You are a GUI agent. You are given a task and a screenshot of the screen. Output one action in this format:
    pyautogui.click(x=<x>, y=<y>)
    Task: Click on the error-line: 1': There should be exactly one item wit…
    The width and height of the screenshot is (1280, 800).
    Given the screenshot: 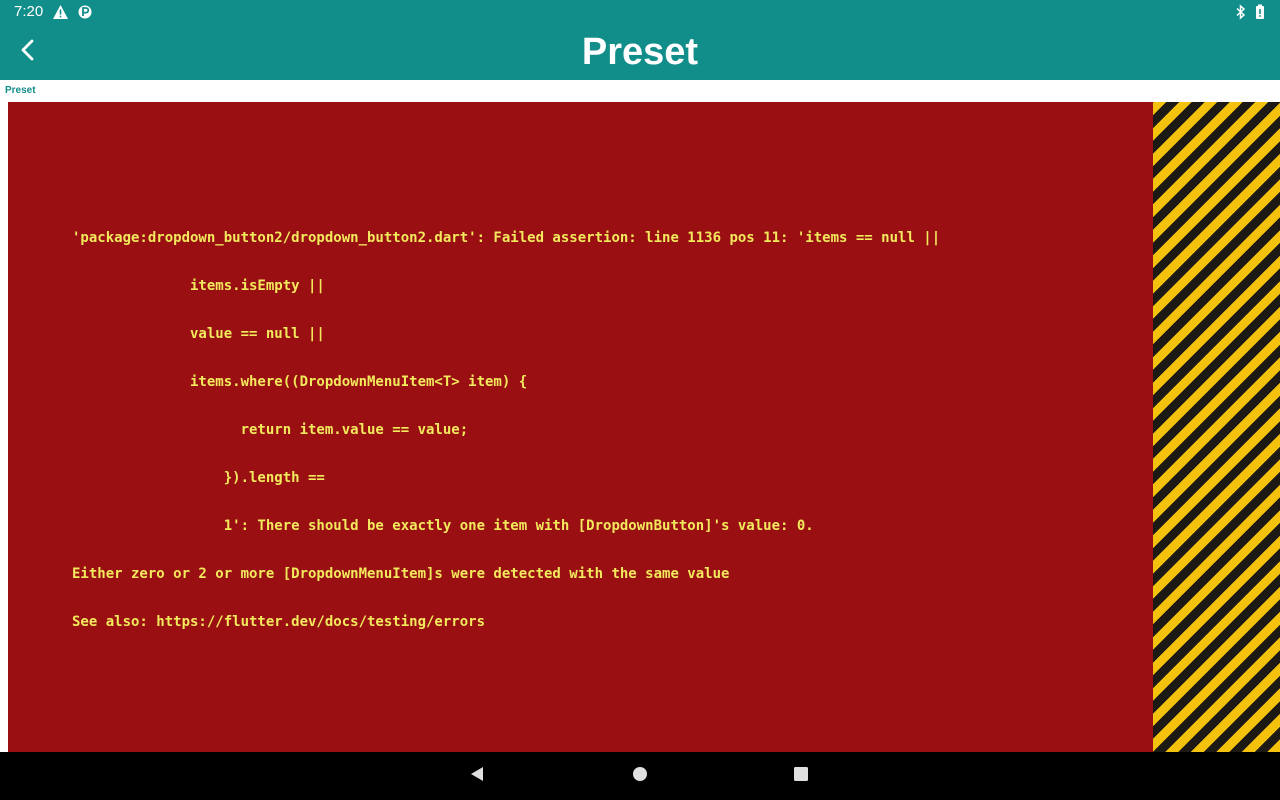 What is the action you would take?
    pyautogui.click(x=443, y=526)
    